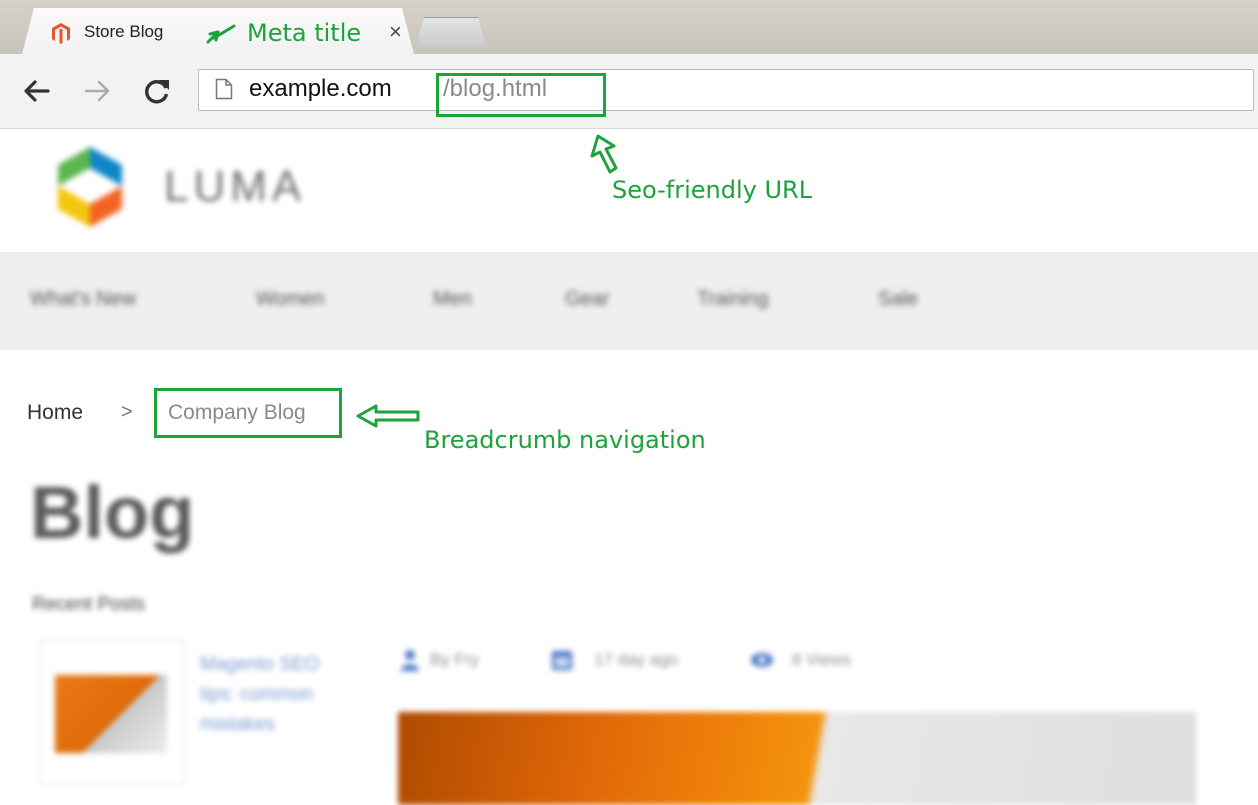  What do you see at coordinates (587, 299) in the screenshot?
I see `nav-item-gear: Gear` at bounding box center [587, 299].